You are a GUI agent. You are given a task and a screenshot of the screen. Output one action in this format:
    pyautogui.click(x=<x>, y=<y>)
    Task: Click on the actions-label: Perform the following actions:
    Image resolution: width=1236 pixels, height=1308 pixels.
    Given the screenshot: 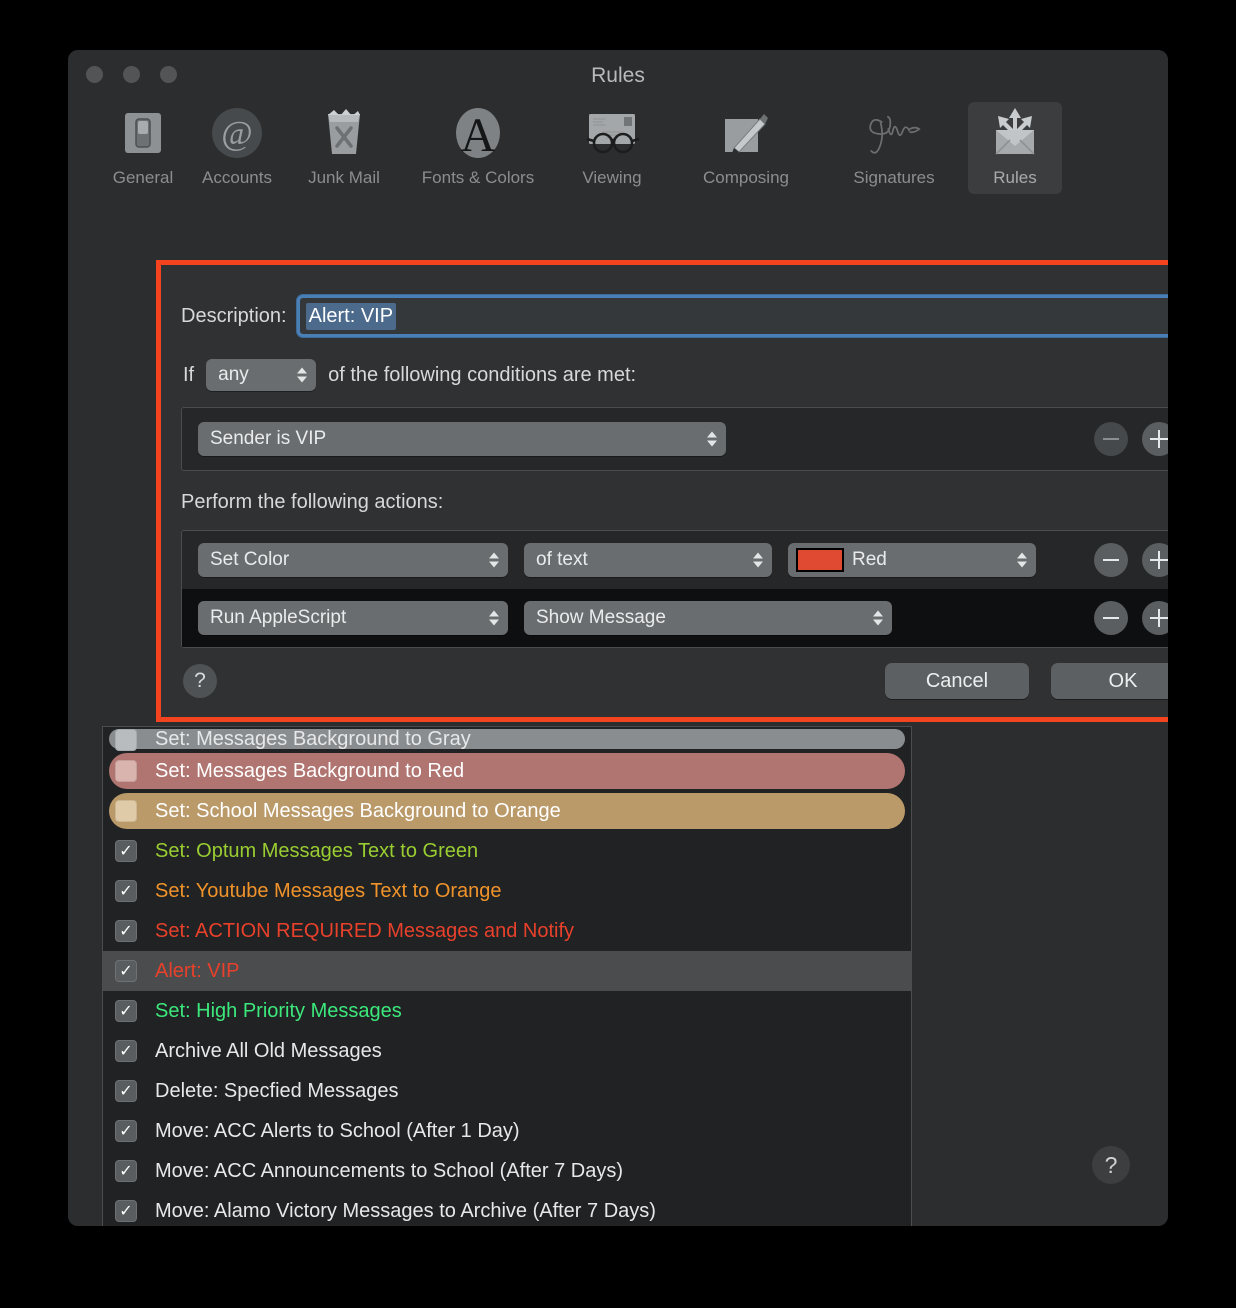 What is the action you would take?
    pyautogui.click(x=312, y=502)
    